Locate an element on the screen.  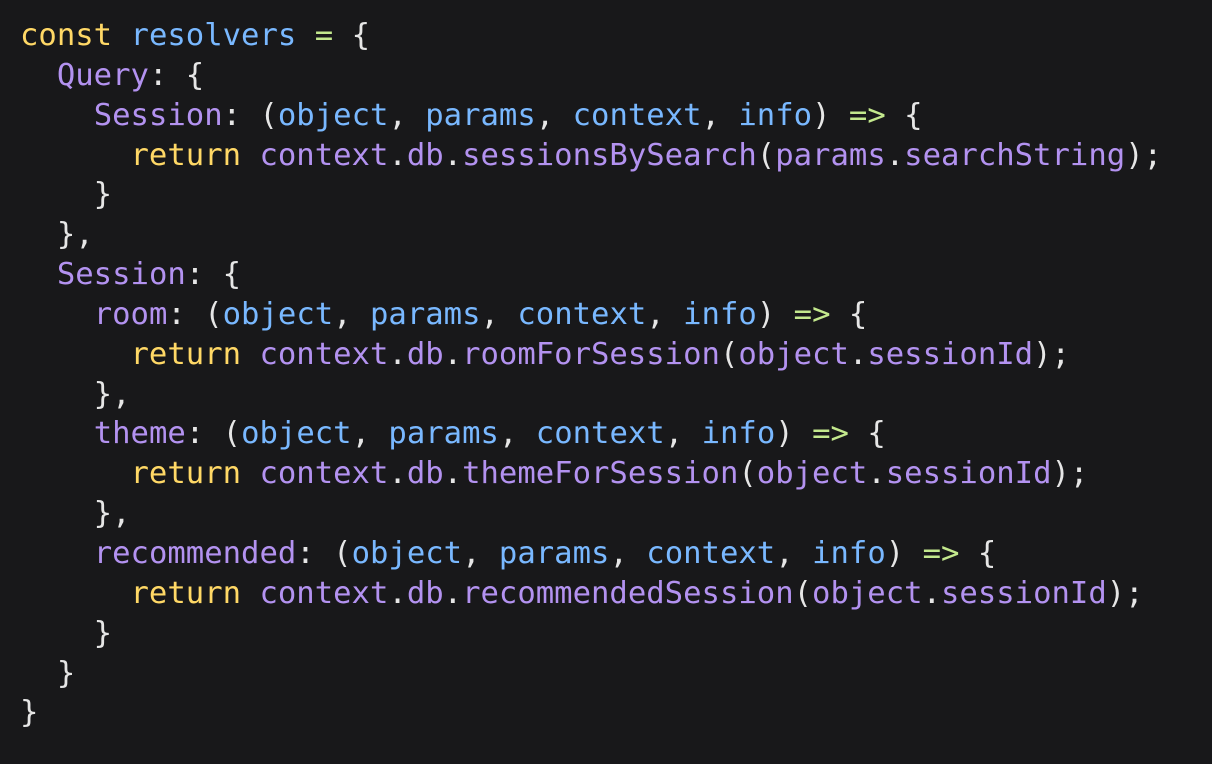
code-token: room is located at coordinates (130, 314).